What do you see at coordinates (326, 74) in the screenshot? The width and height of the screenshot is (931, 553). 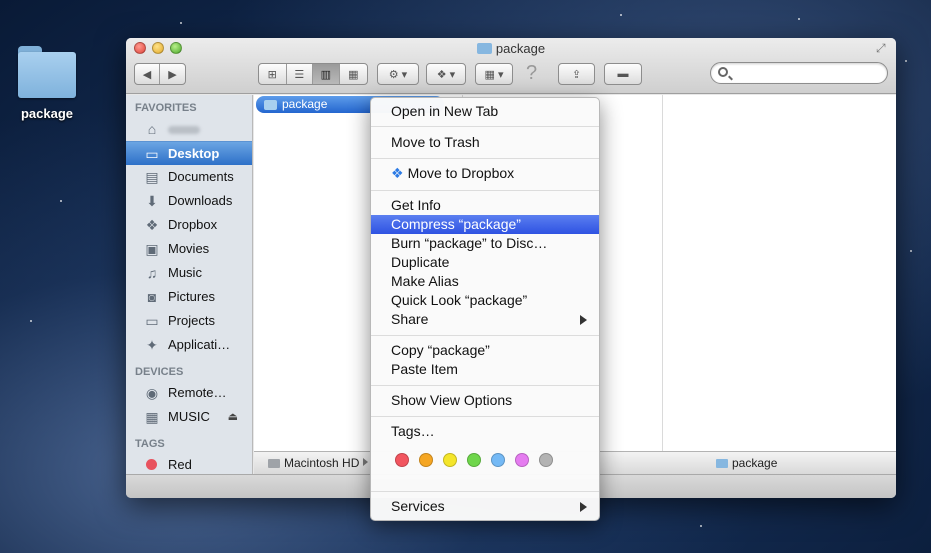 I see `column-view-icon: ▥` at bounding box center [326, 74].